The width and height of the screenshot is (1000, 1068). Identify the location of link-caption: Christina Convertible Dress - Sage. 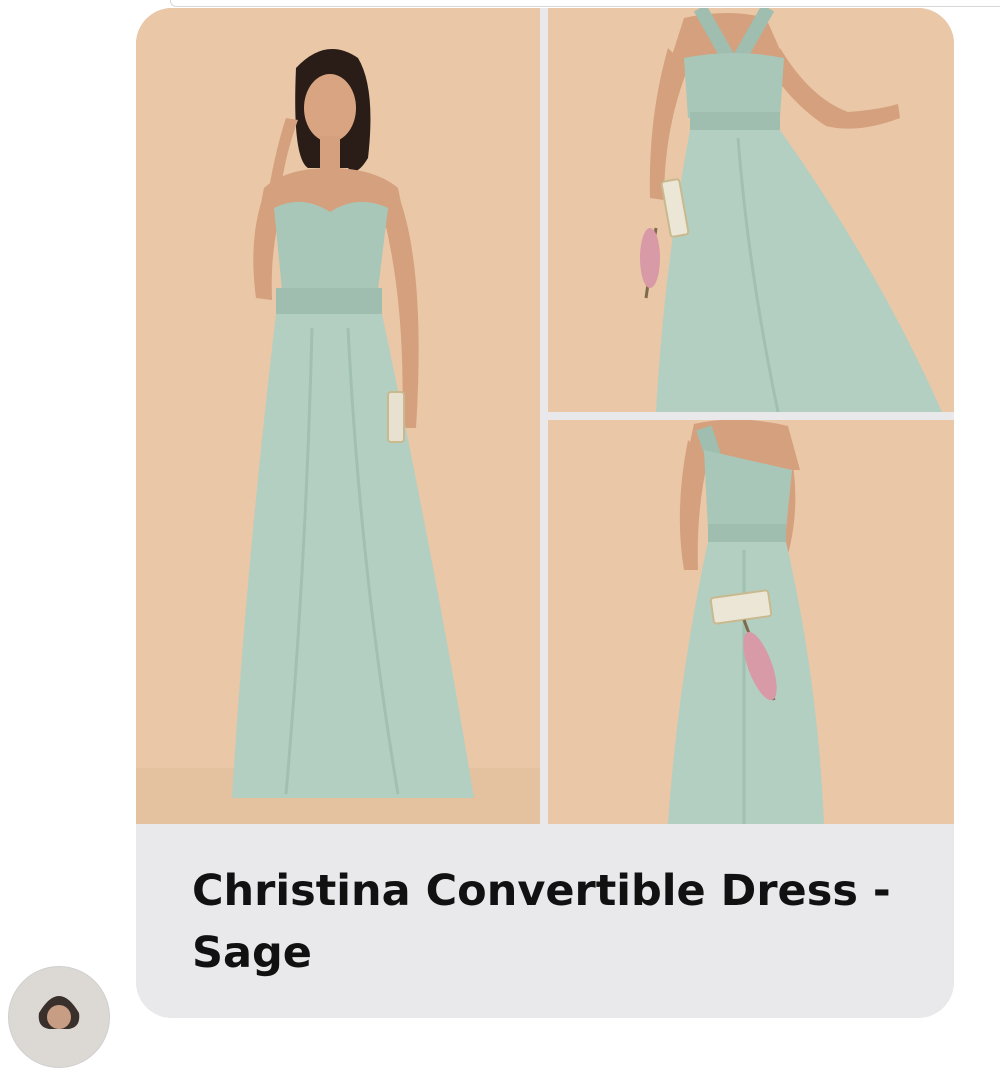
(545, 921).